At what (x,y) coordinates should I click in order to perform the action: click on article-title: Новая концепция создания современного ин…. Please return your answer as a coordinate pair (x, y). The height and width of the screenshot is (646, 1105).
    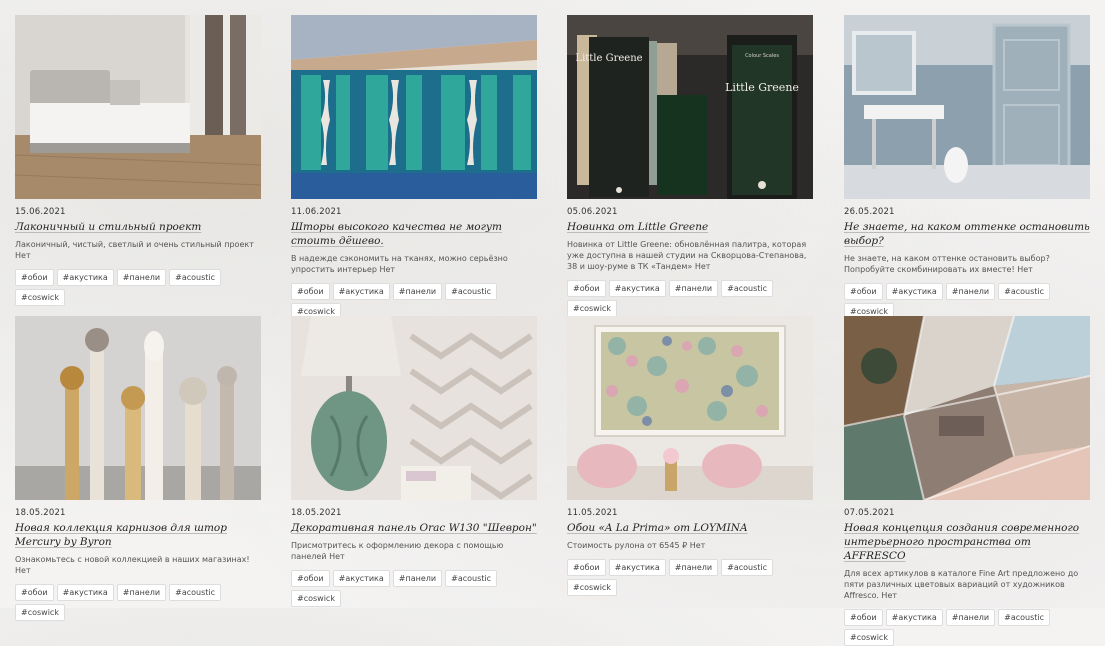
    Looking at the image, I should click on (967, 542).